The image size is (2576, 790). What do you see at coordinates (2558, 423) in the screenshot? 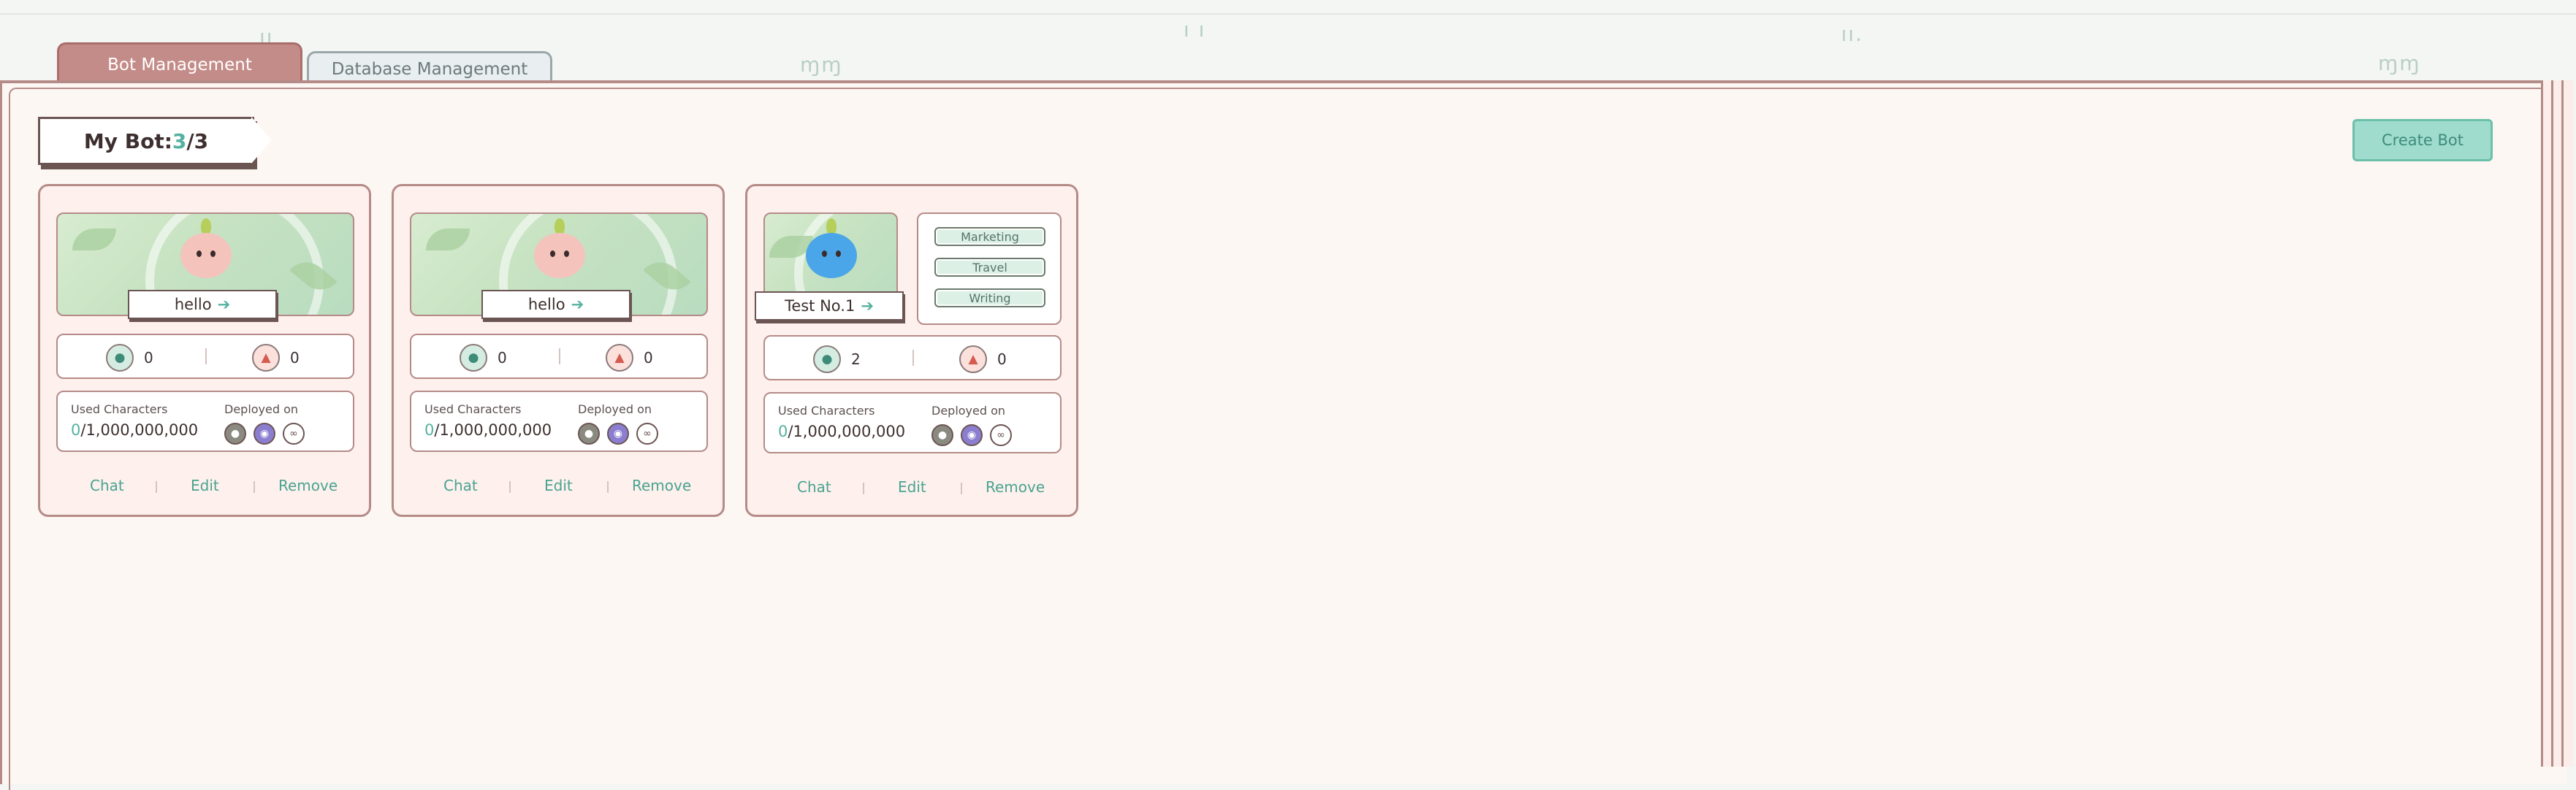
I see `panel-page-edges` at bounding box center [2558, 423].